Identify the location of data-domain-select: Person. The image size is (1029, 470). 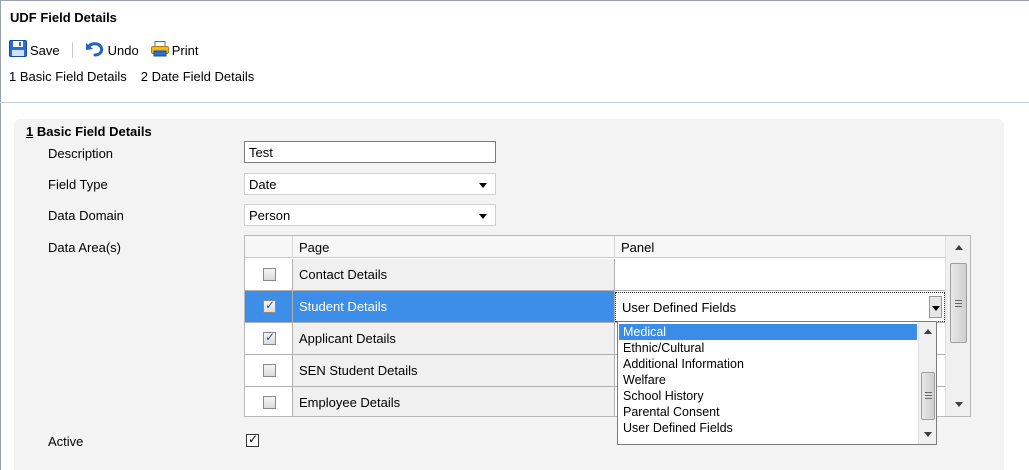
(370, 215).